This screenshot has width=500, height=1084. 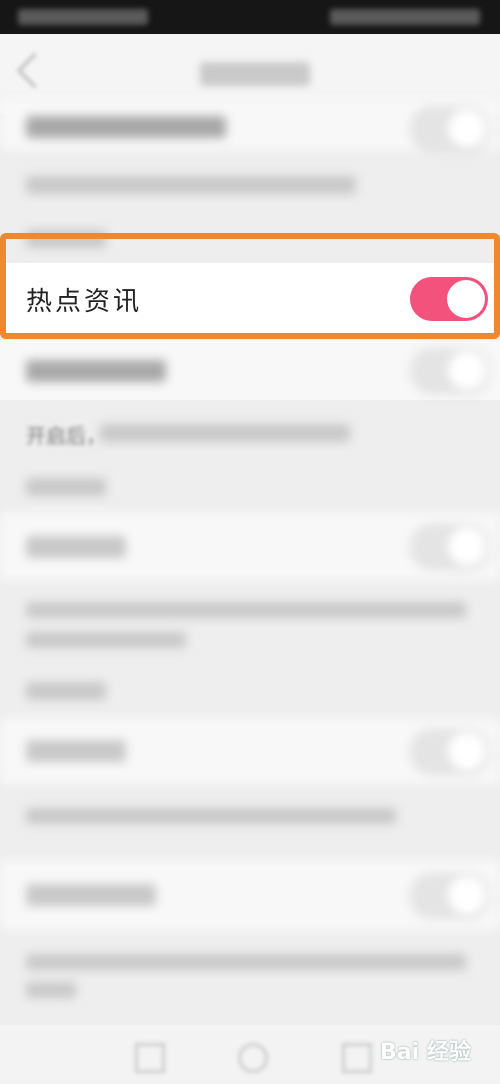 I want to click on watermark: Bai 经验, so click(x=425, y=1052).